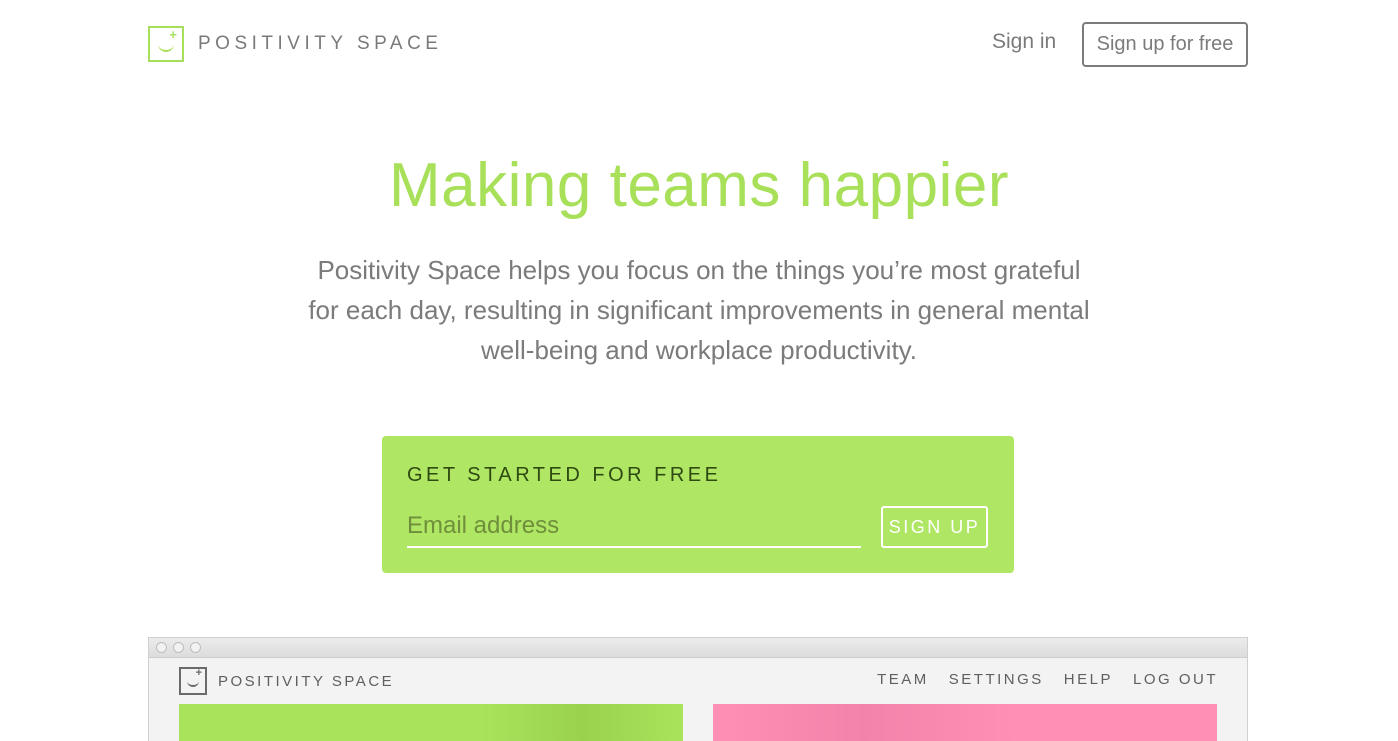 The image size is (1398, 741). I want to click on preview-menu: TEAM SETTINGS HELP LOG OUT, so click(1047, 679).